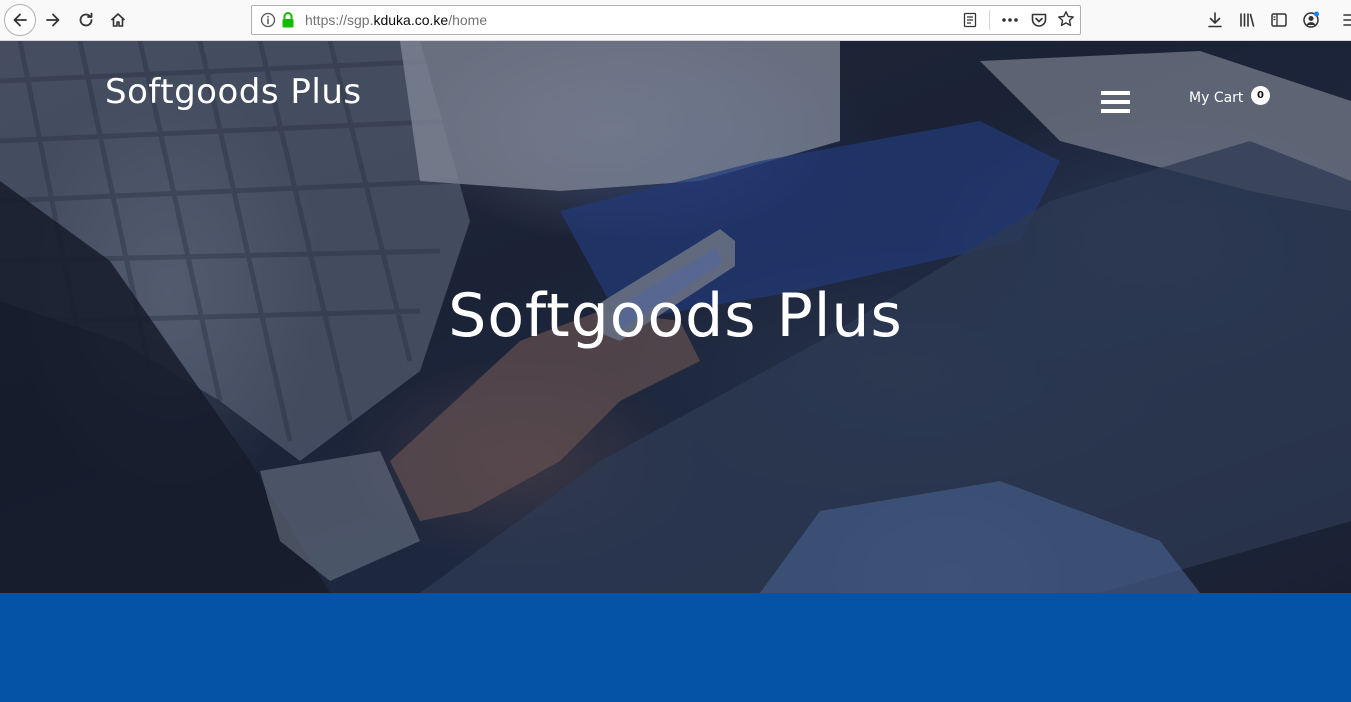 The width and height of the screenshot is (1351, 702). What do you see at coordinates (1216, 98) in the screenshot?
I see `my-cart-link: My Cart` at bounding box center [1216, 98].